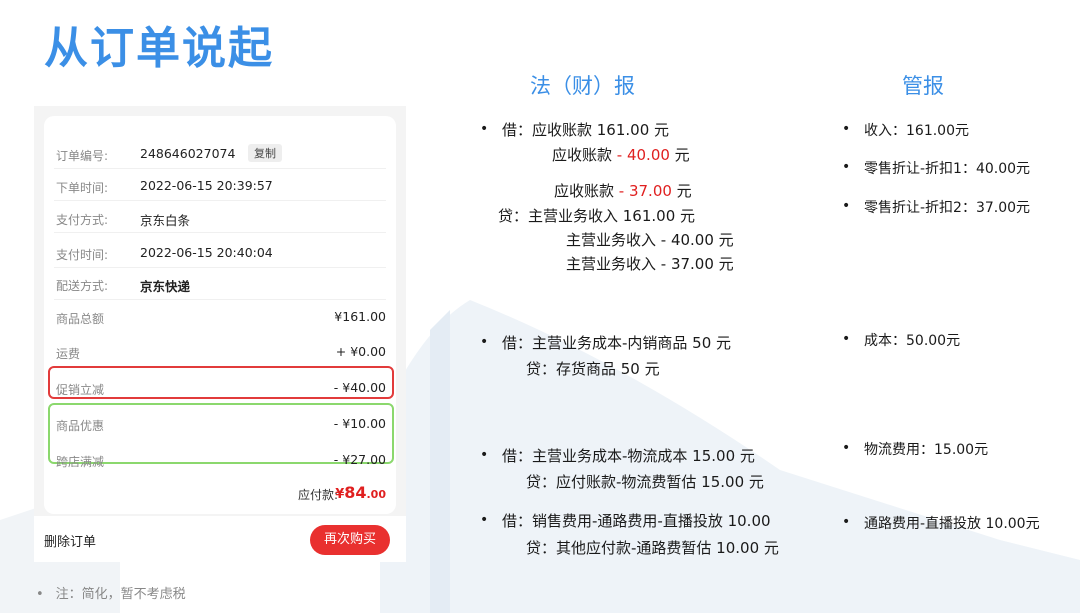 The image size is (1080, 613). Describe the element at coordinates (621, 155) in the screenshot. I see `legal-entry1-line2: 应收账款 - 40.00 元` at that location.